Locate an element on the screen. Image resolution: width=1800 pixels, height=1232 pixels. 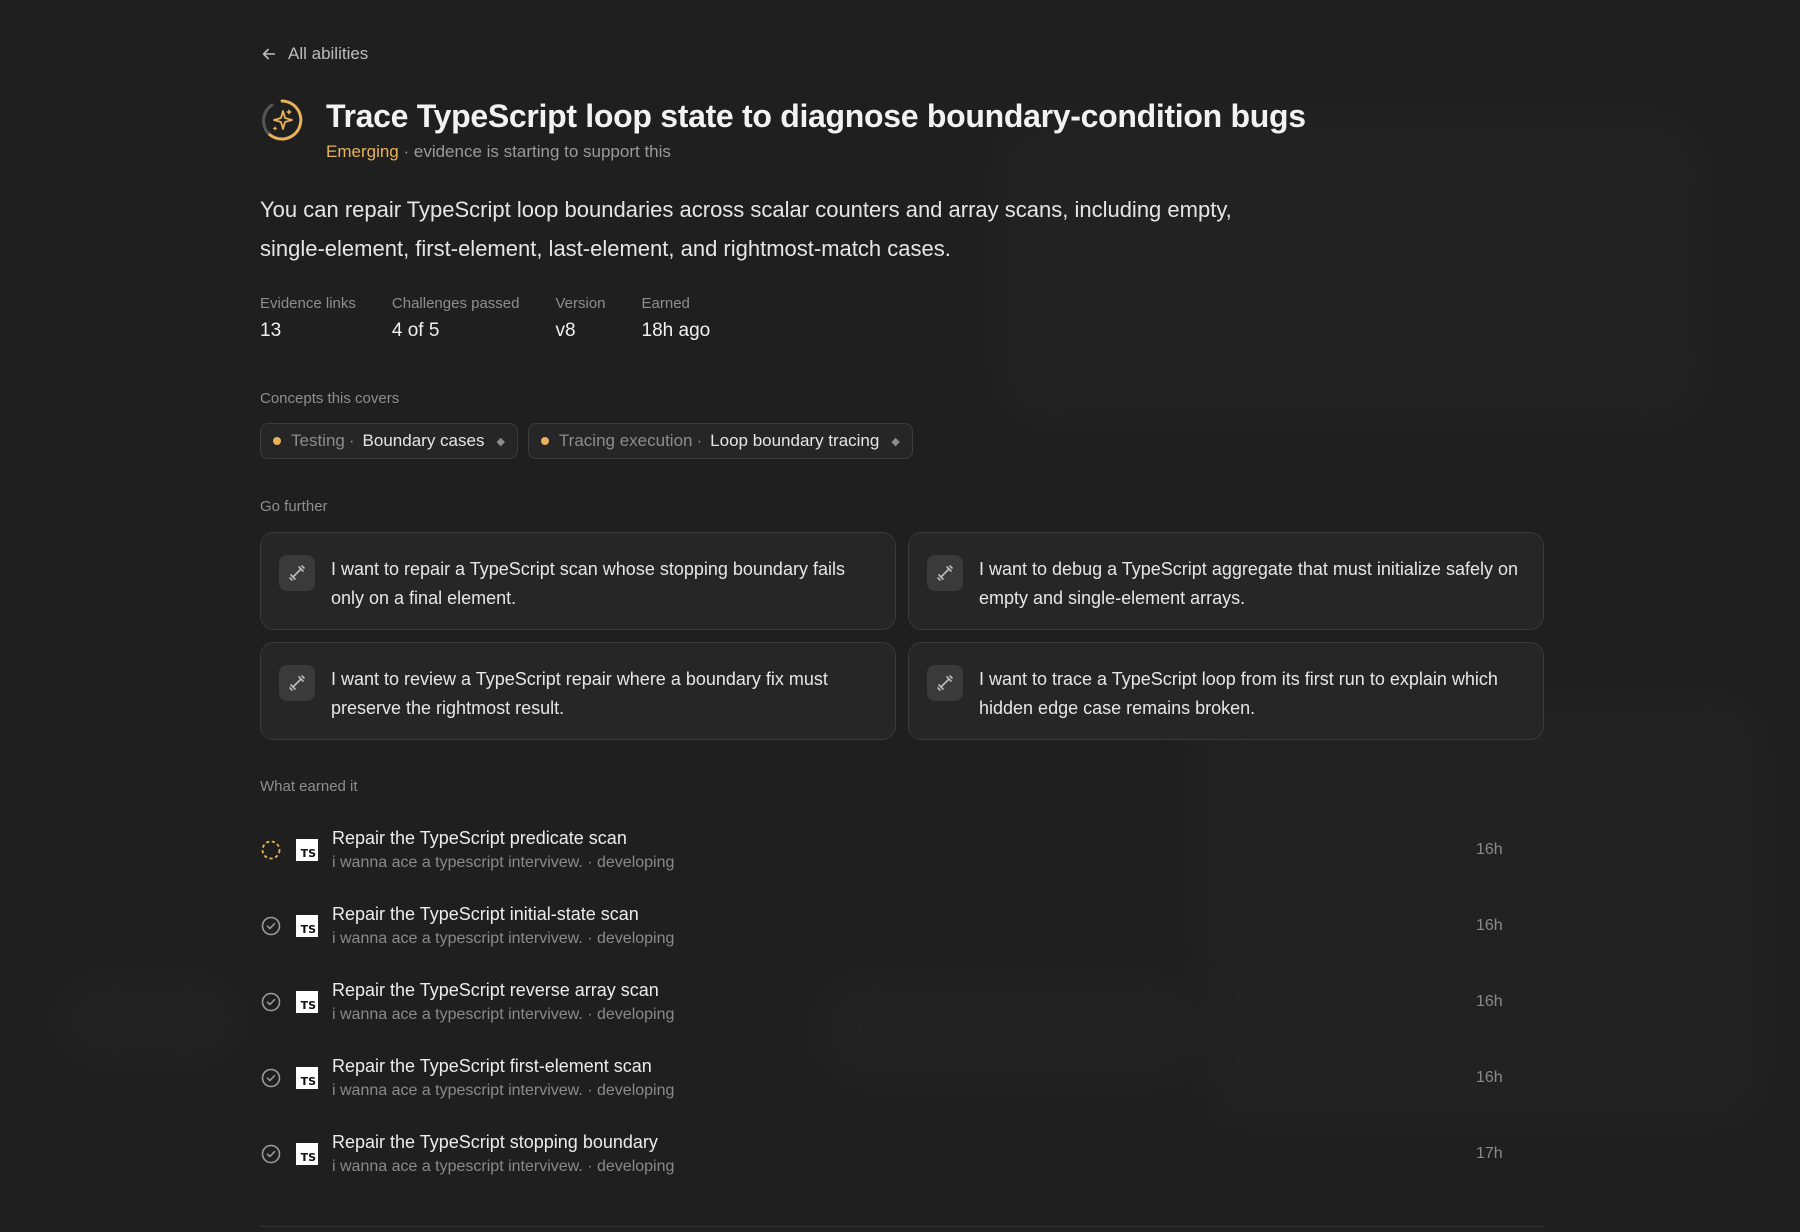
earned-row-time: 17h is located at coordinates (1489, 1153).